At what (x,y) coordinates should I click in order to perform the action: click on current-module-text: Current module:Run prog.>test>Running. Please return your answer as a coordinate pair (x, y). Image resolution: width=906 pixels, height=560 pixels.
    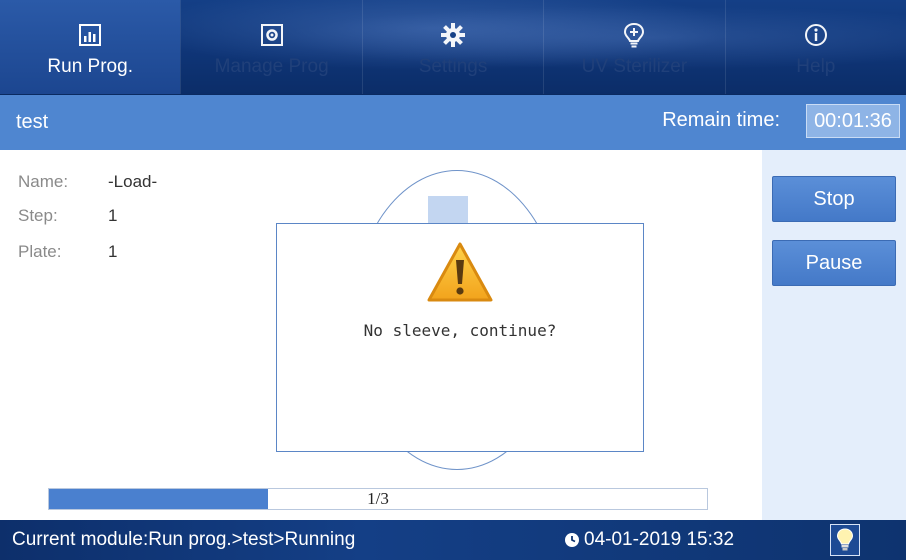
    Looking at the image, I should click on (184, 539).